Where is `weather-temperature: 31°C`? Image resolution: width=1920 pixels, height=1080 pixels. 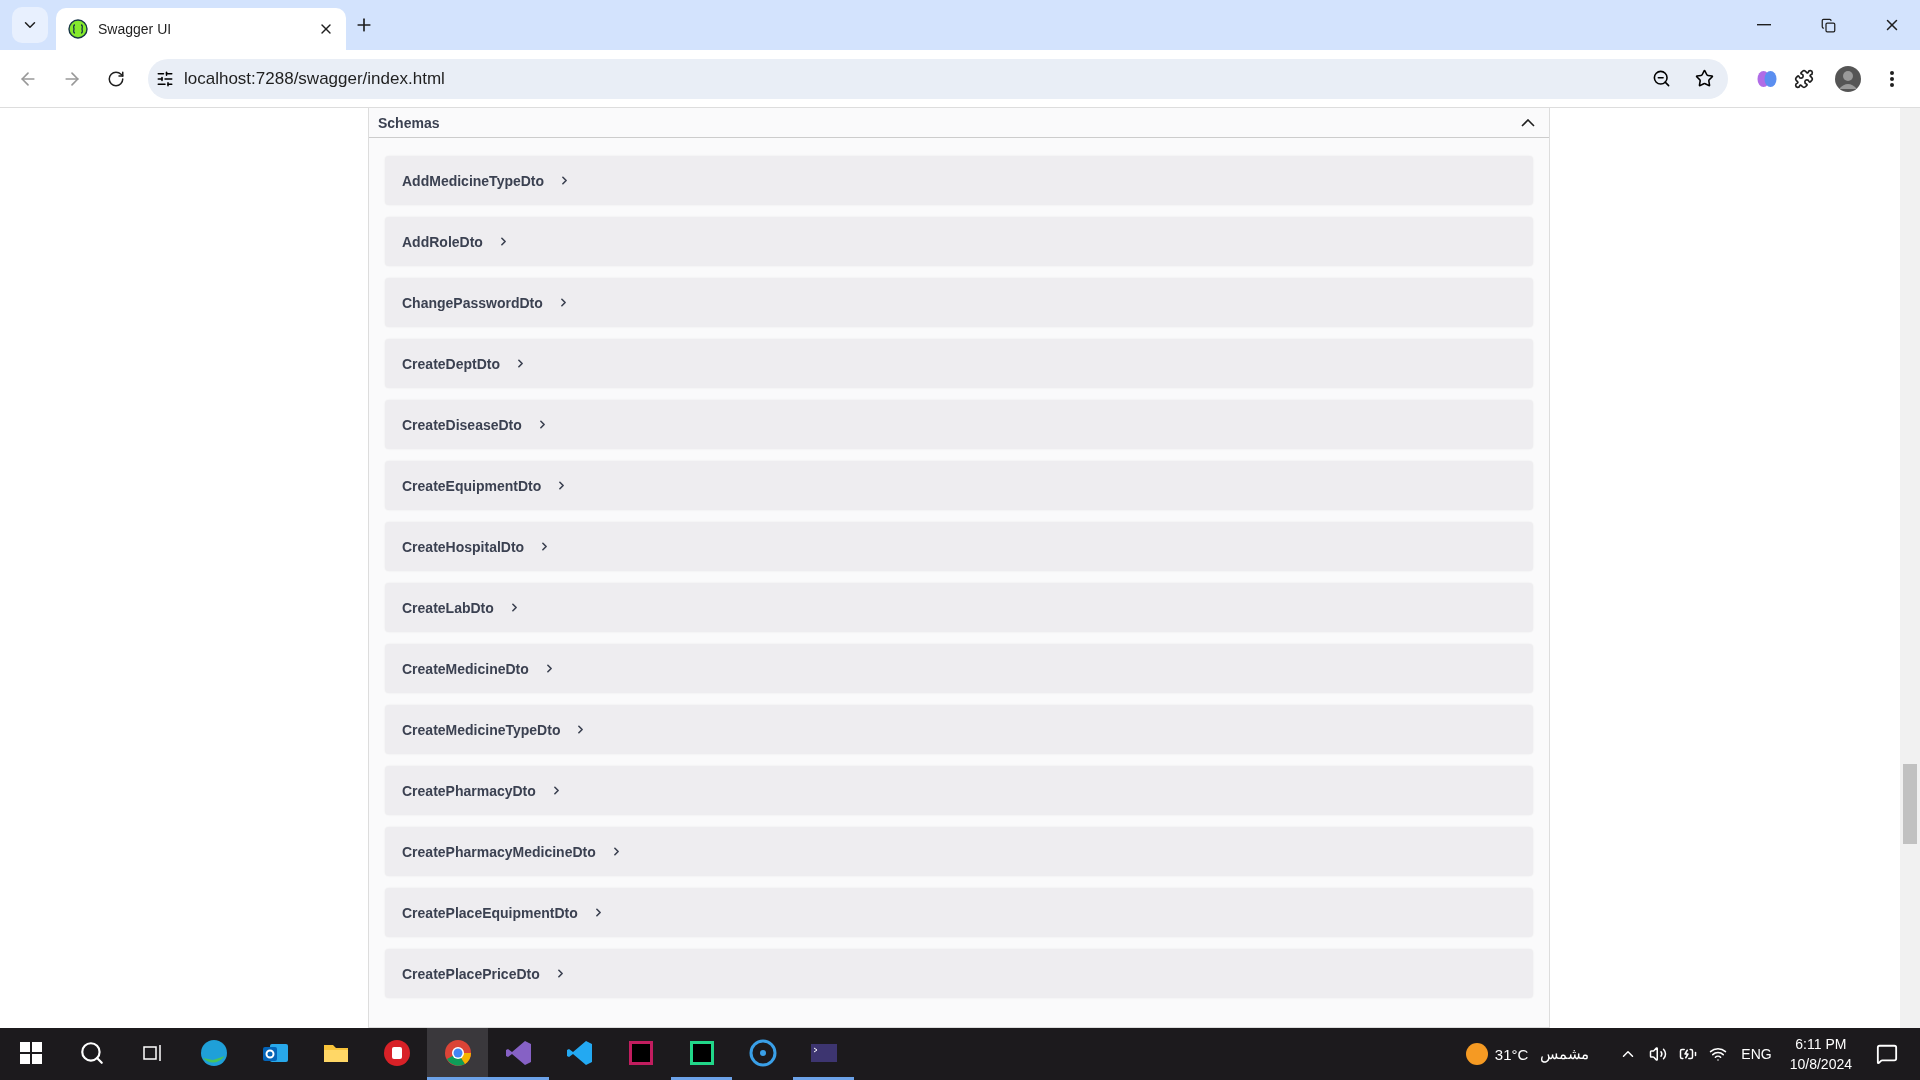
weather-temperature: 31°C is located at coordinates (1511, 1054).